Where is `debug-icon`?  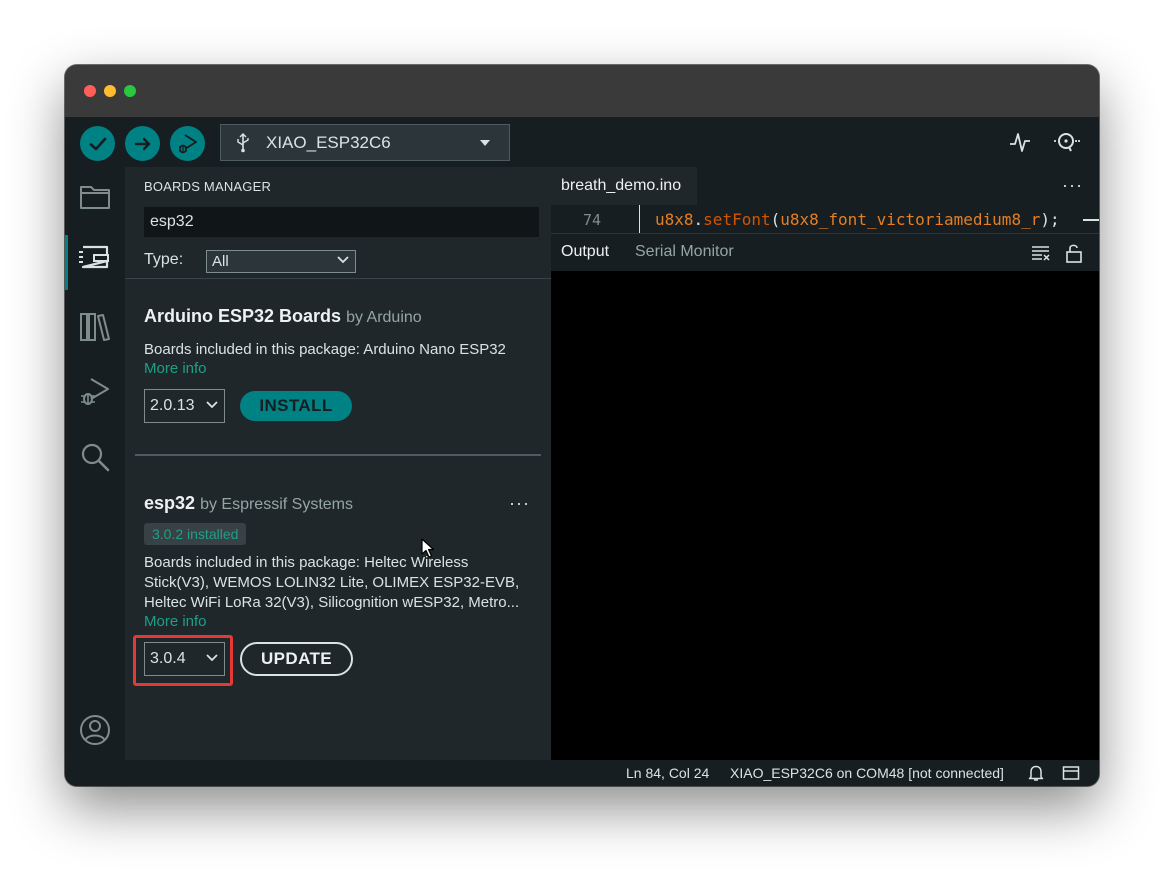
debug-icon is located at coordinates (95, 391).